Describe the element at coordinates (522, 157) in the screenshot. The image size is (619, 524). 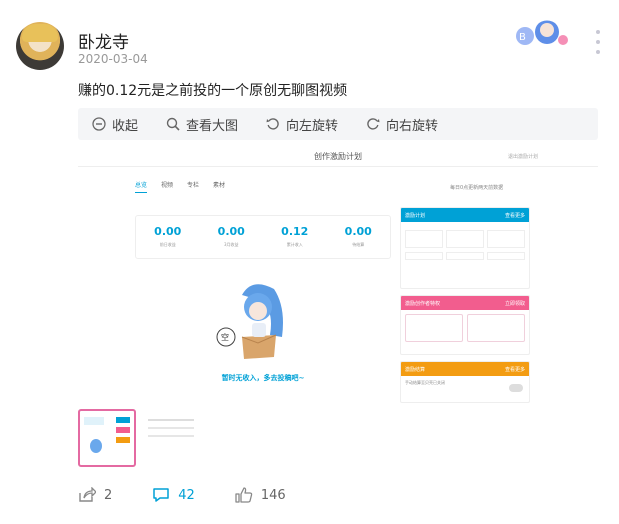
I see `image-exit-label: 退出激励计划` at that location.